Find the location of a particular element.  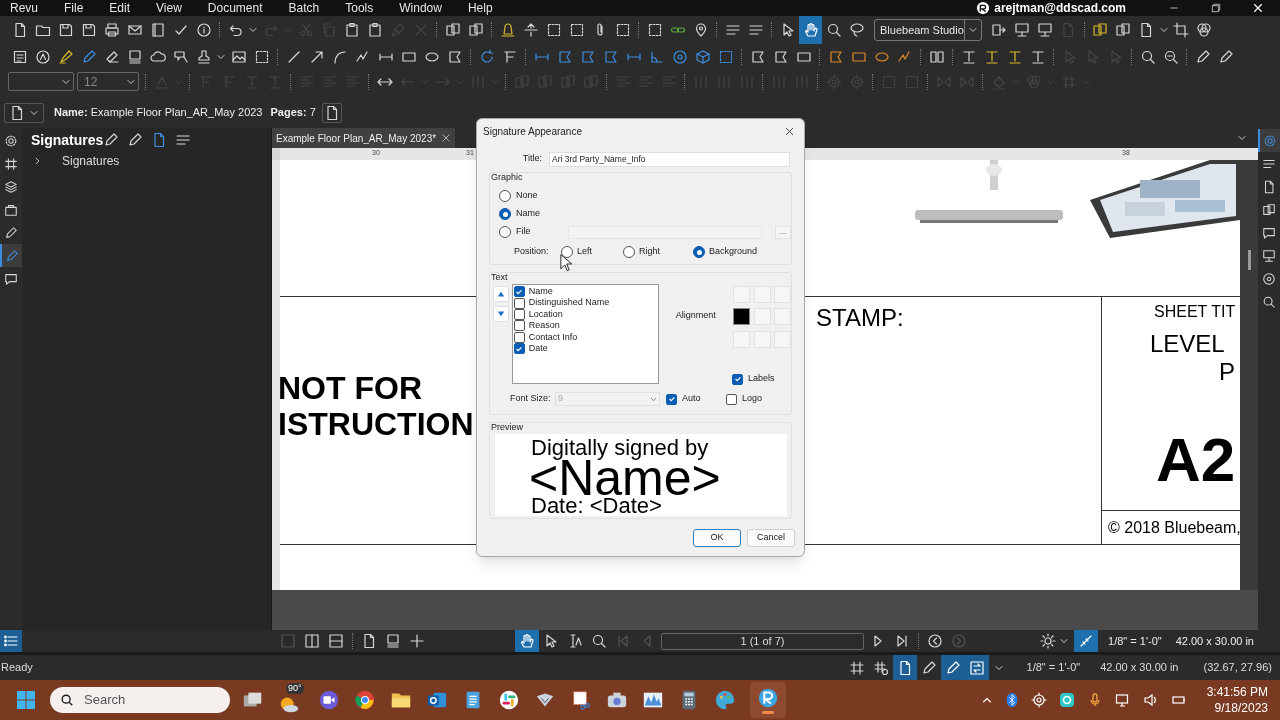

menu-item: Batch is located at coordinates (304, 8).